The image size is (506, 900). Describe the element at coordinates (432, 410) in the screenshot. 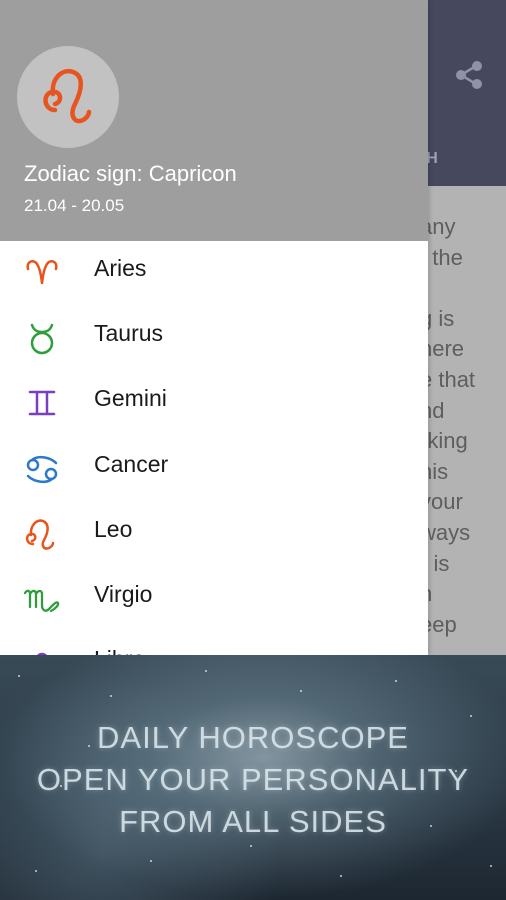

I see `text-line: nd` at that location.